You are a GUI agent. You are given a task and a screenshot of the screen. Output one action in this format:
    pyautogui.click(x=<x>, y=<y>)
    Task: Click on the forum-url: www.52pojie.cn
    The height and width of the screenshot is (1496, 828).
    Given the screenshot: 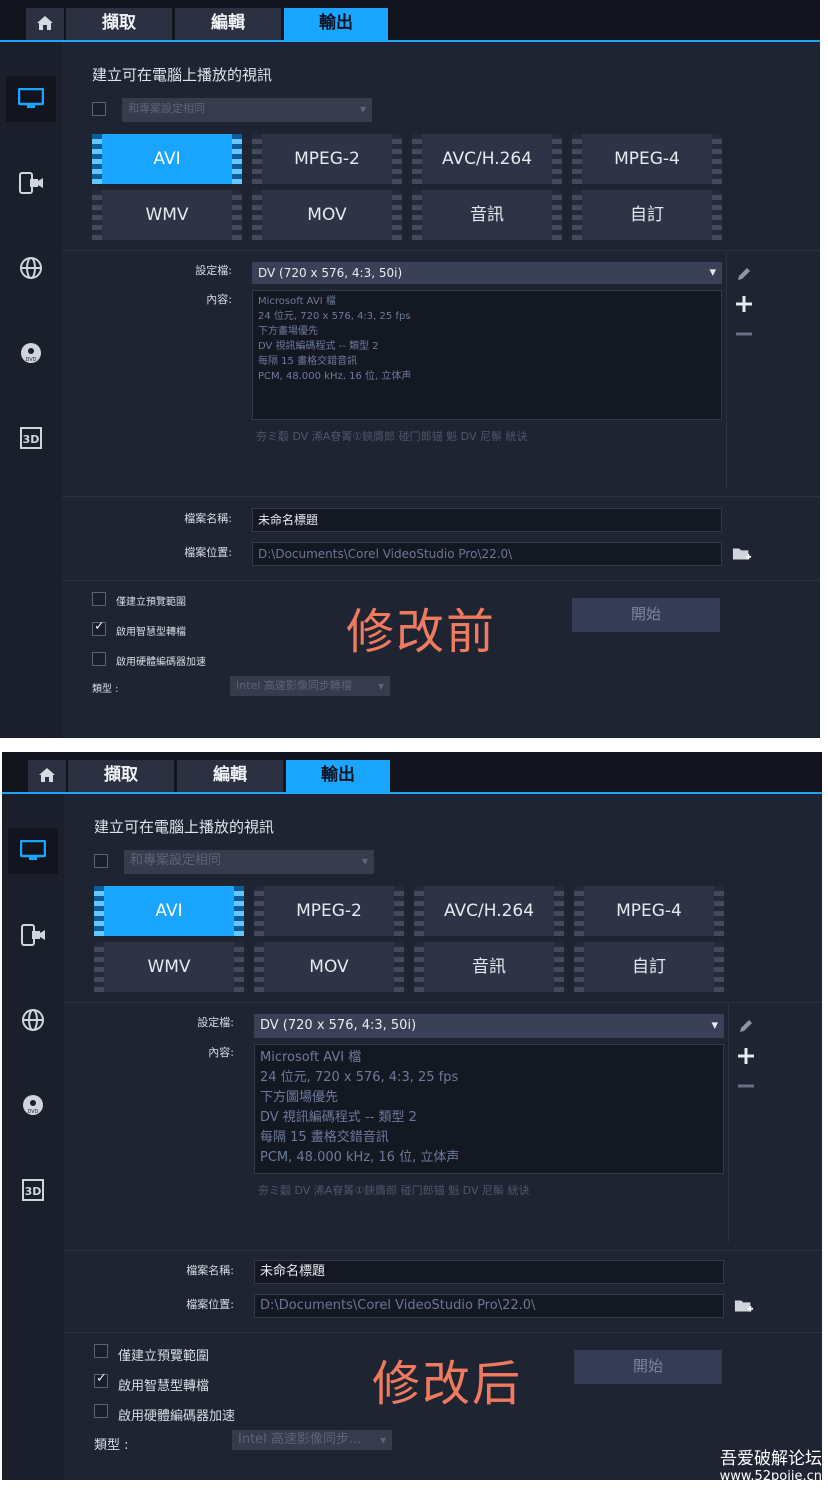 What is the action you would take?
    pyautogui.click(x=770, y=1476)
    